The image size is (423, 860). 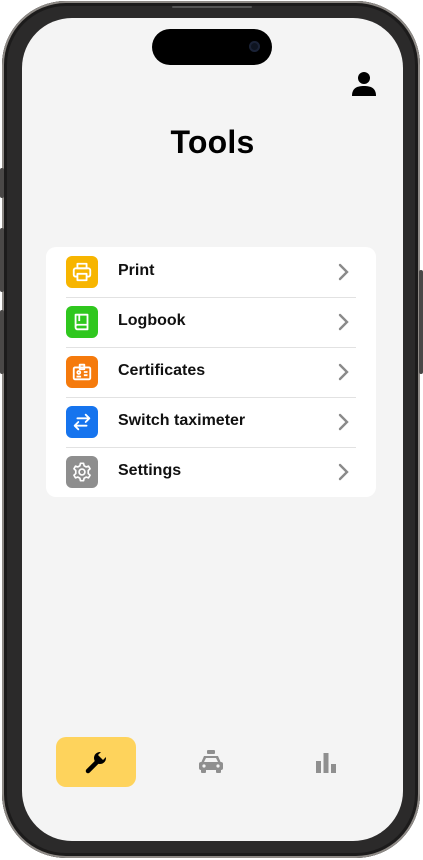 What do you see at coordinates (421, 322) in the screenshot?
I see `power-button` at bounding box center [421, 322].